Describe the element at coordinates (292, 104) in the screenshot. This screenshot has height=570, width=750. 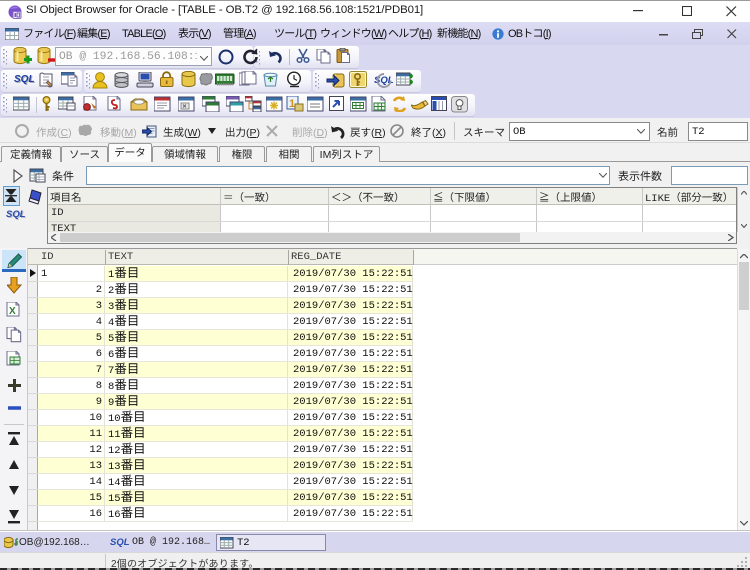
I see `svg-text: 1` at that location.